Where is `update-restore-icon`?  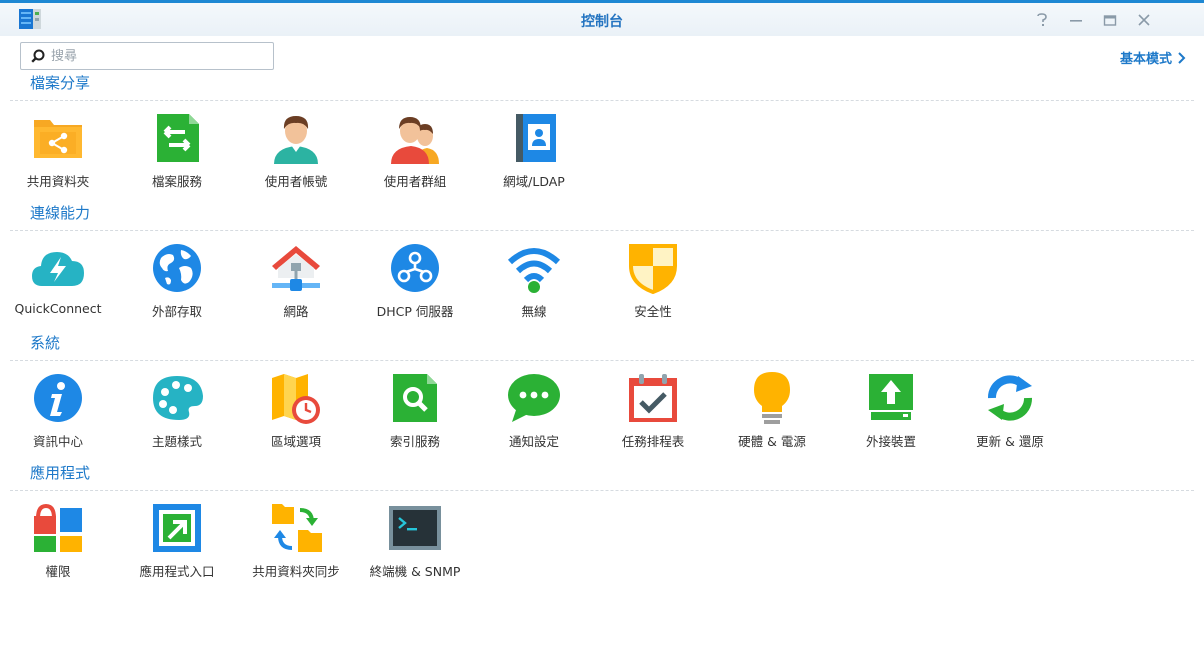
update-restore-icon is located at coordinates (1010, 398).